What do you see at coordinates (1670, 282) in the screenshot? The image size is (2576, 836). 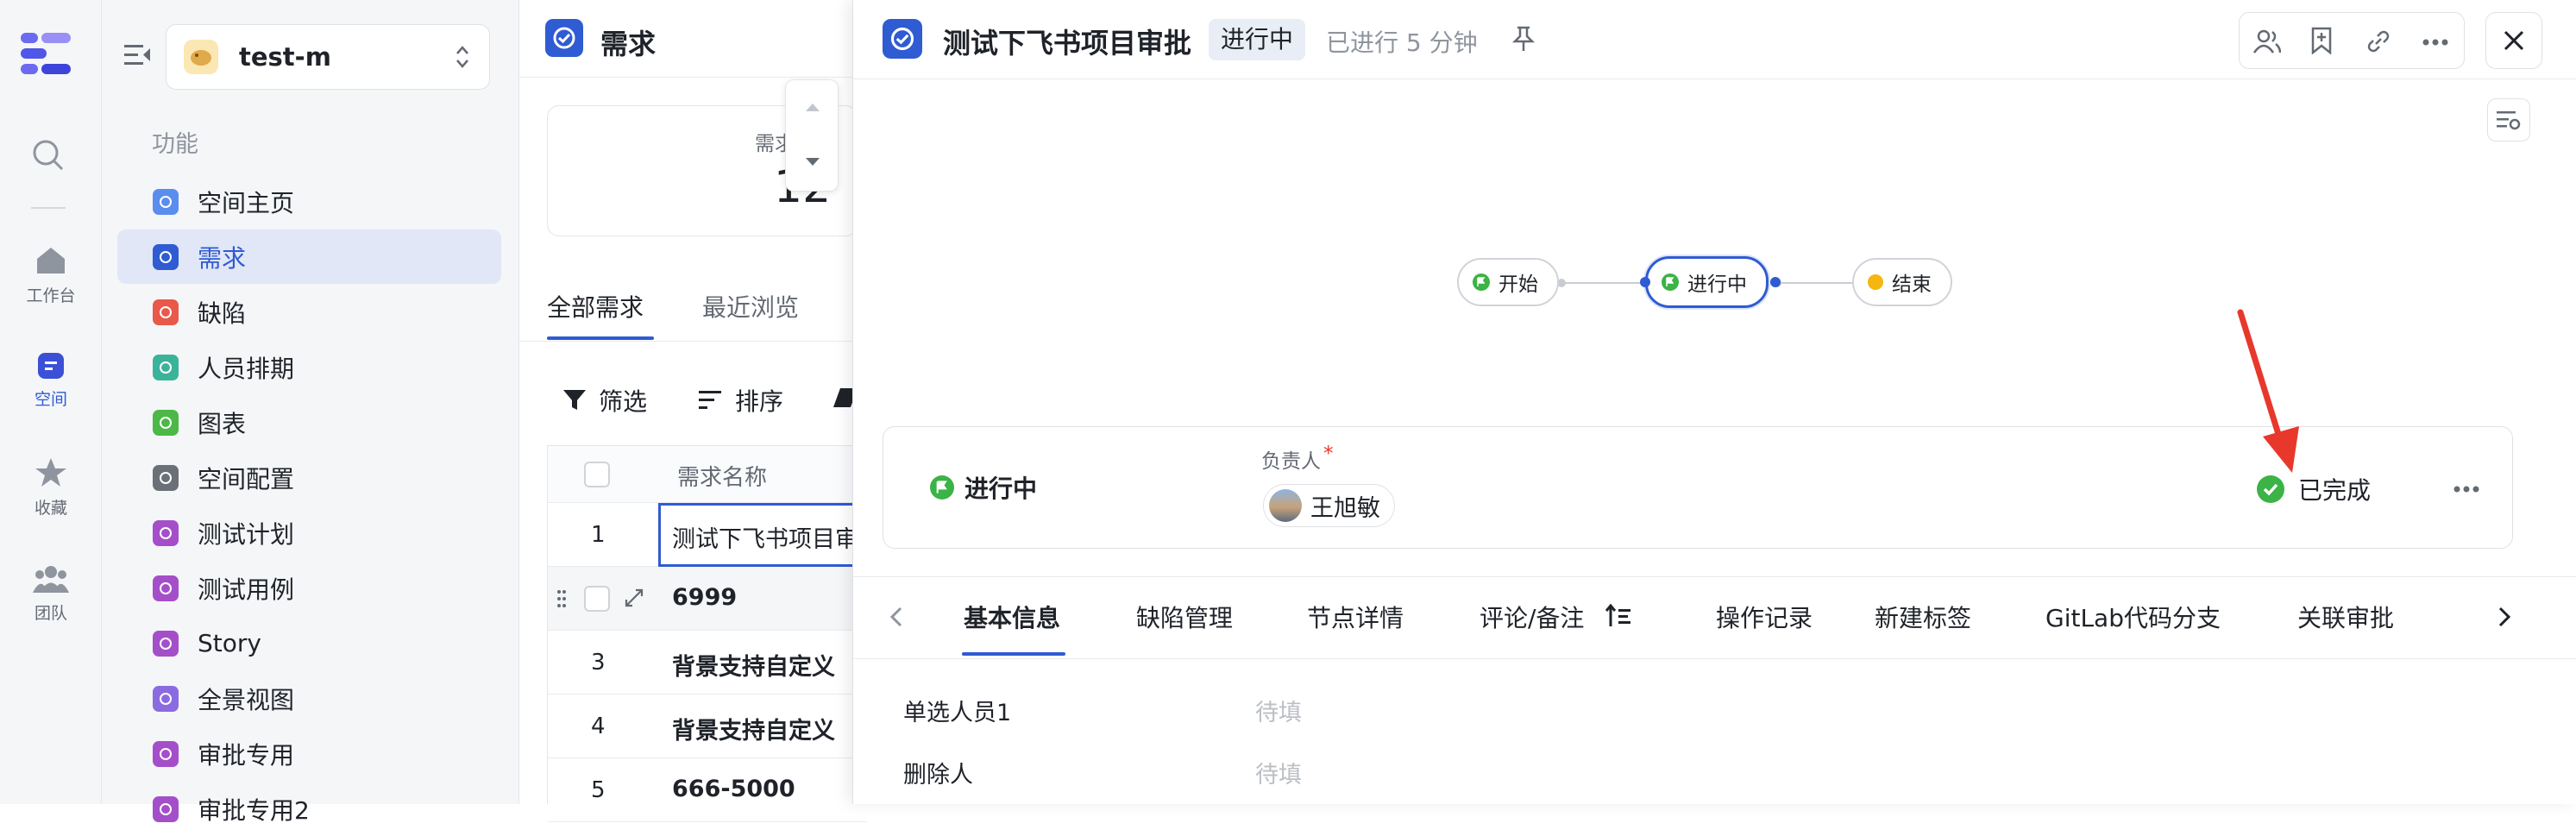 I see `flag-icon` at bounding box center [1670, 282].